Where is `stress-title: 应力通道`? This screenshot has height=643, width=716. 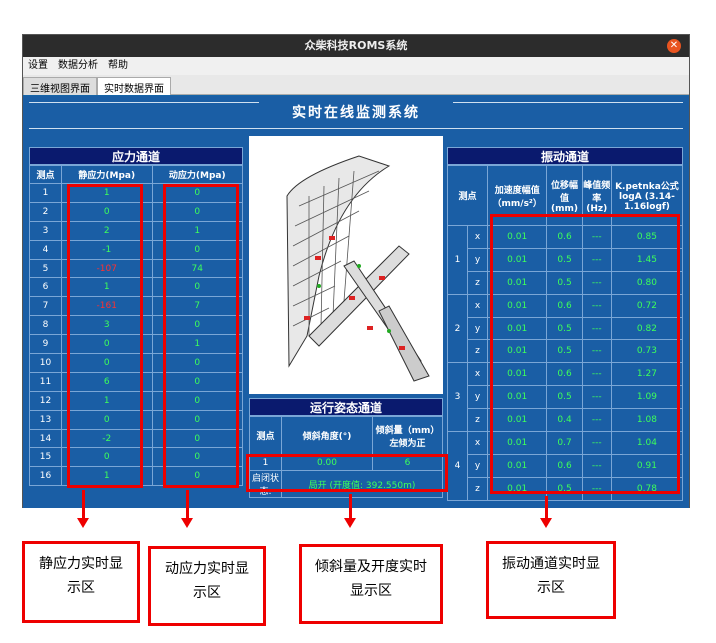
stress-title: 应力通道 is located at coordinates (136, 156).